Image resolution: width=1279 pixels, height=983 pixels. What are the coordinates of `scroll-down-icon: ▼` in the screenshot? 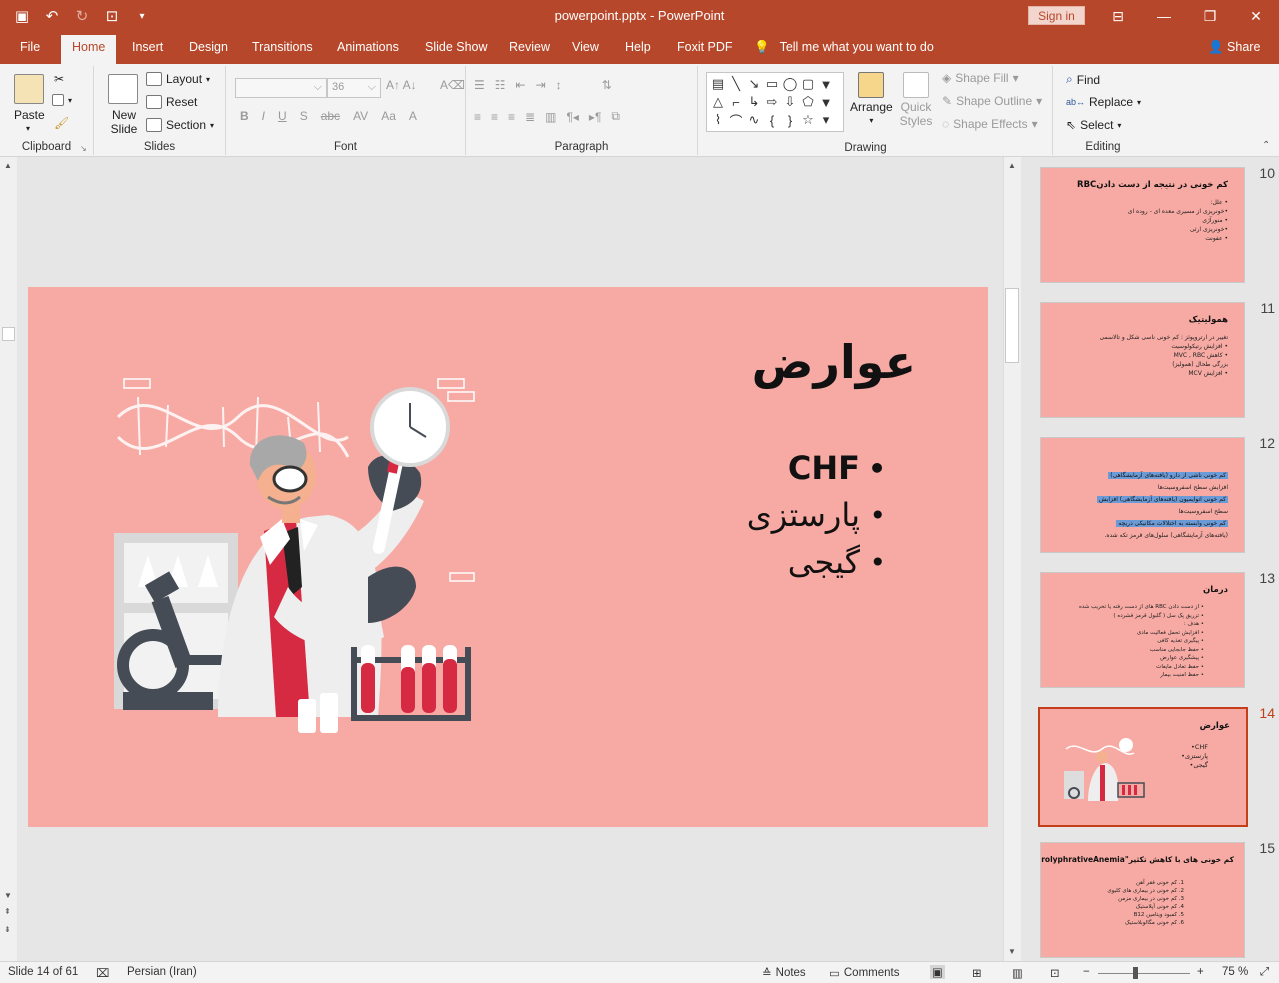 It's located at (8, 895).